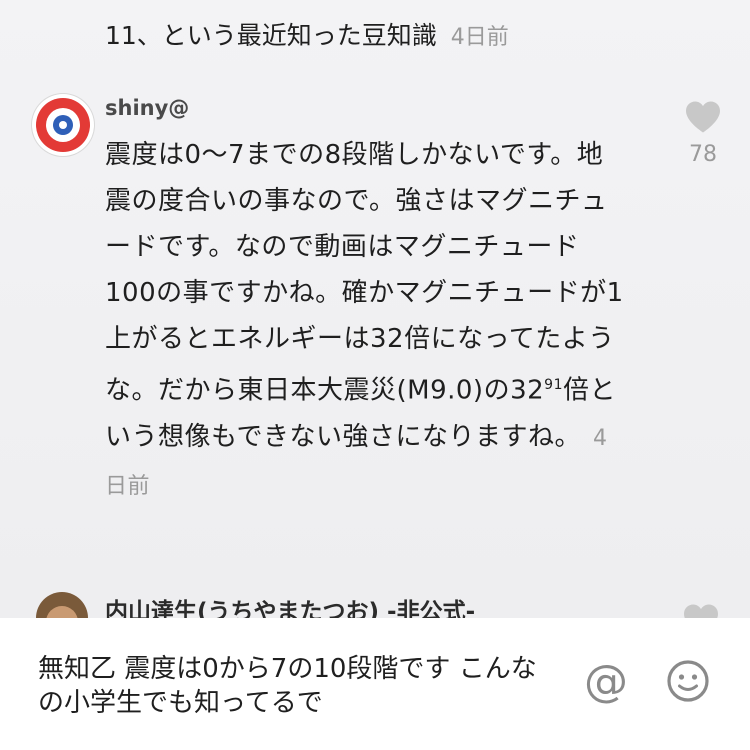 Image resolution: width=750 pixels, height=750 pixels. I want to click on blue-eye-logo-icon, so click(63, 125).